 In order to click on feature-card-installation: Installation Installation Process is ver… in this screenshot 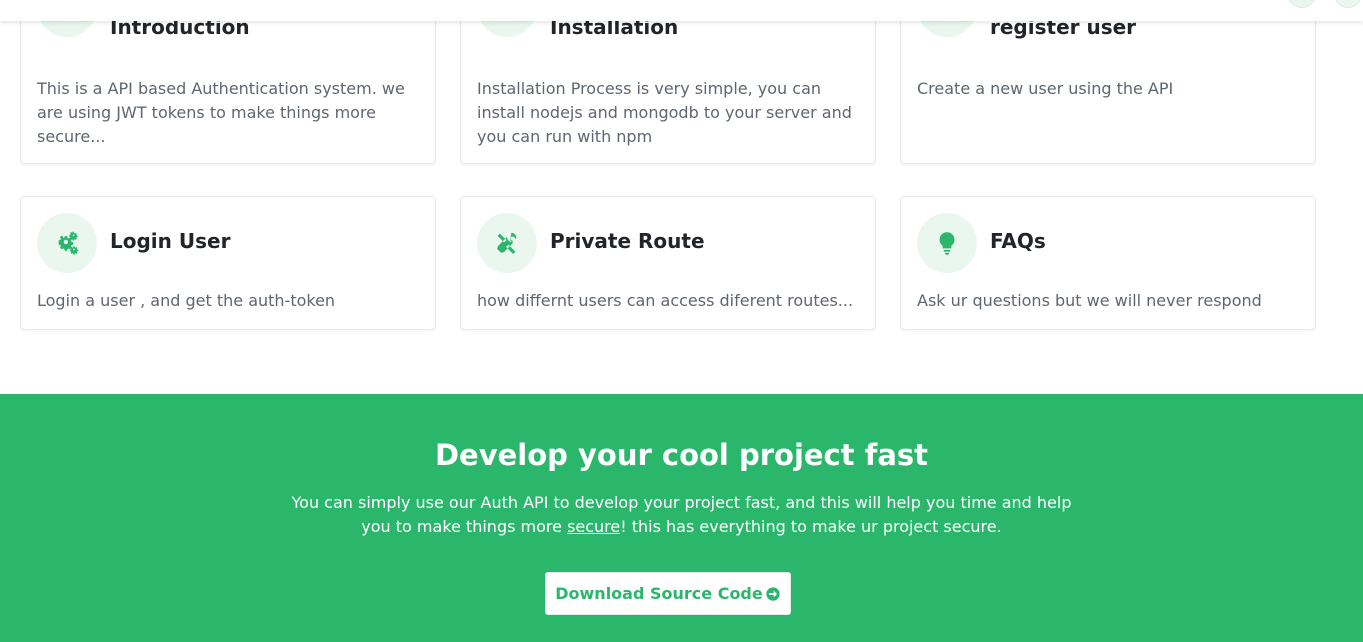, I will do `click(668, 82)`.